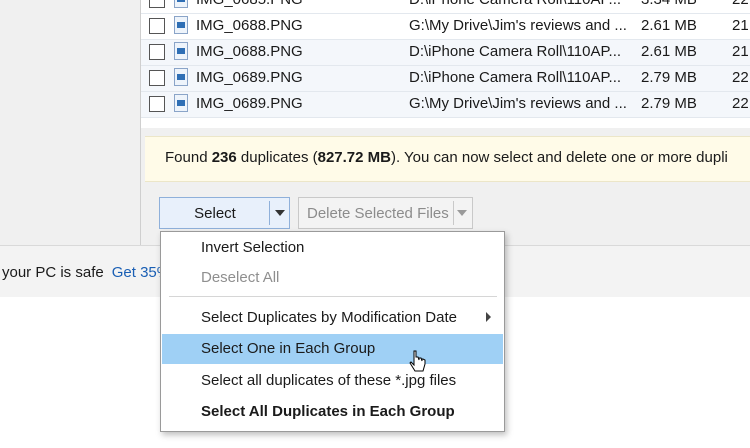 Image resolution: width=750 pixels, height=448 pixels. Describe the element at coordinates (488, 317) in the screenshot. I see `chevron-right-icon` at that location.